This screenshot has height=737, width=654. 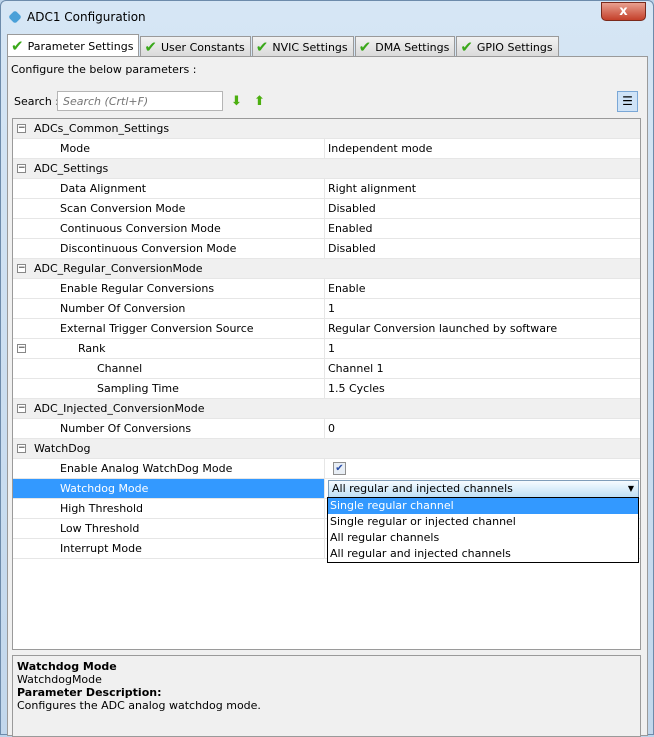 What do you see at coordinates (100, 528) in the screenshot?
I see `parameter-name: Low Threshold` at bounding box center [100, 528].